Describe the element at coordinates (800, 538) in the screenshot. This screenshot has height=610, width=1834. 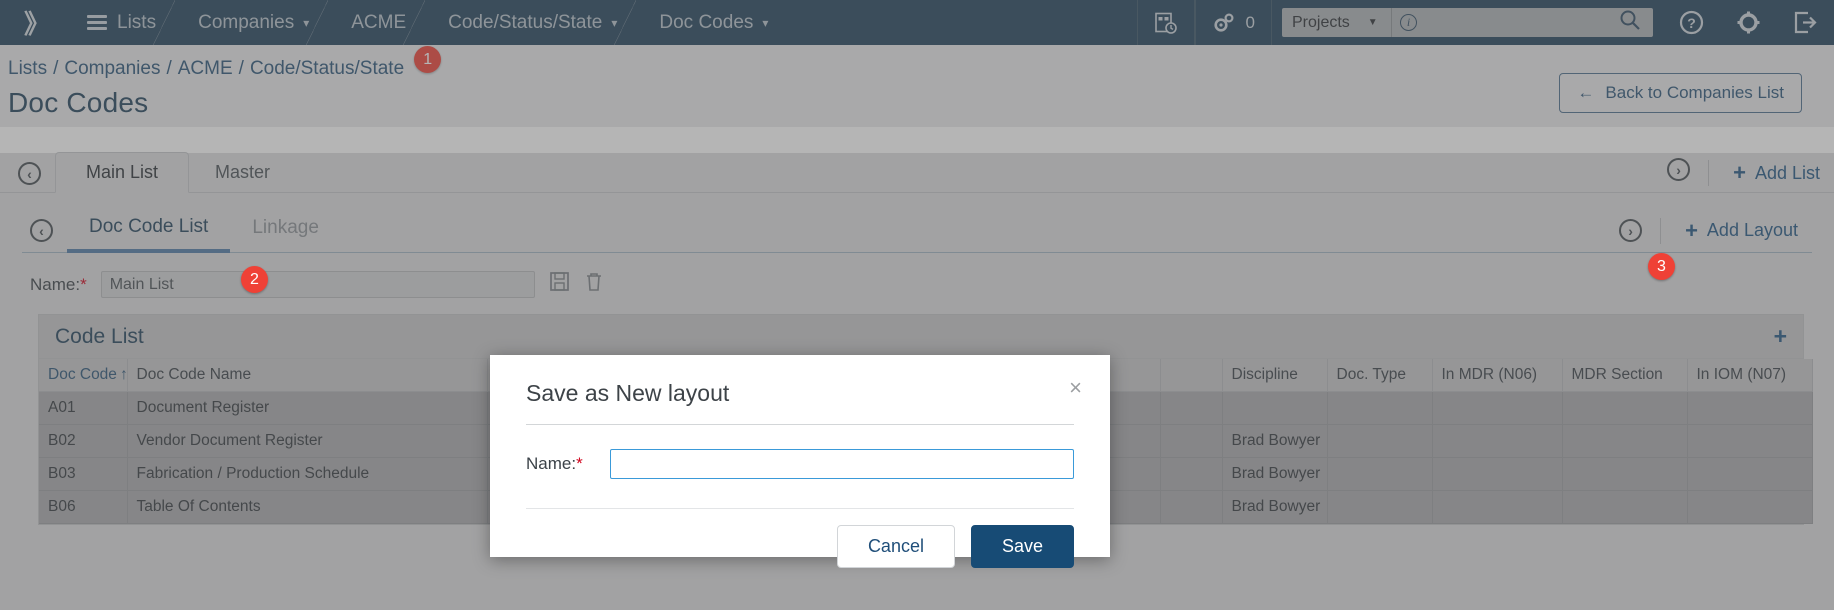
I see `dialog-footer: Cancel Save` at that location.